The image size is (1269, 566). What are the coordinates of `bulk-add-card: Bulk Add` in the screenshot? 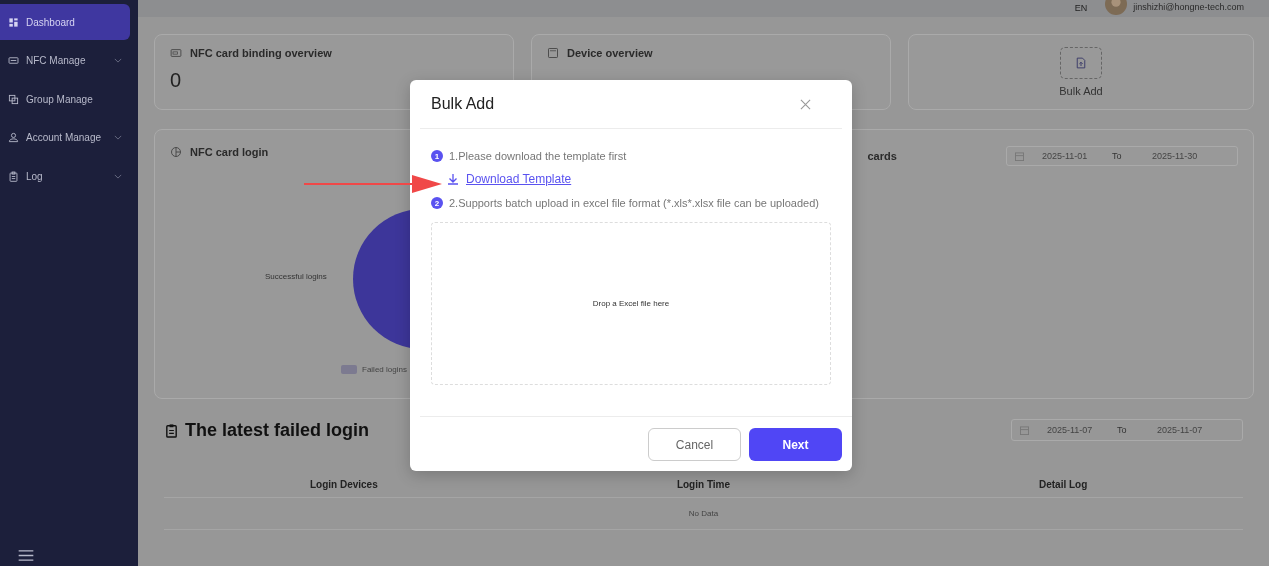 It's located at (1081, 72).